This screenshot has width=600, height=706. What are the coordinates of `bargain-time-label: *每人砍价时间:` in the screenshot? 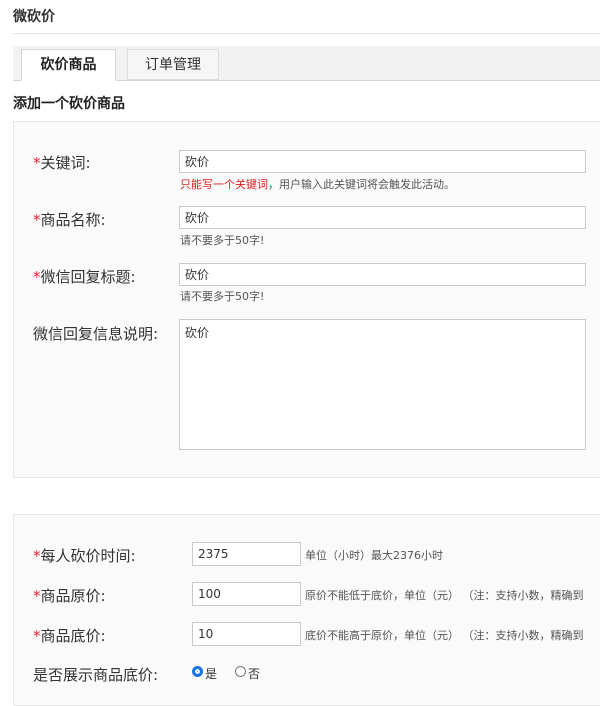 It's located at (84, 555).